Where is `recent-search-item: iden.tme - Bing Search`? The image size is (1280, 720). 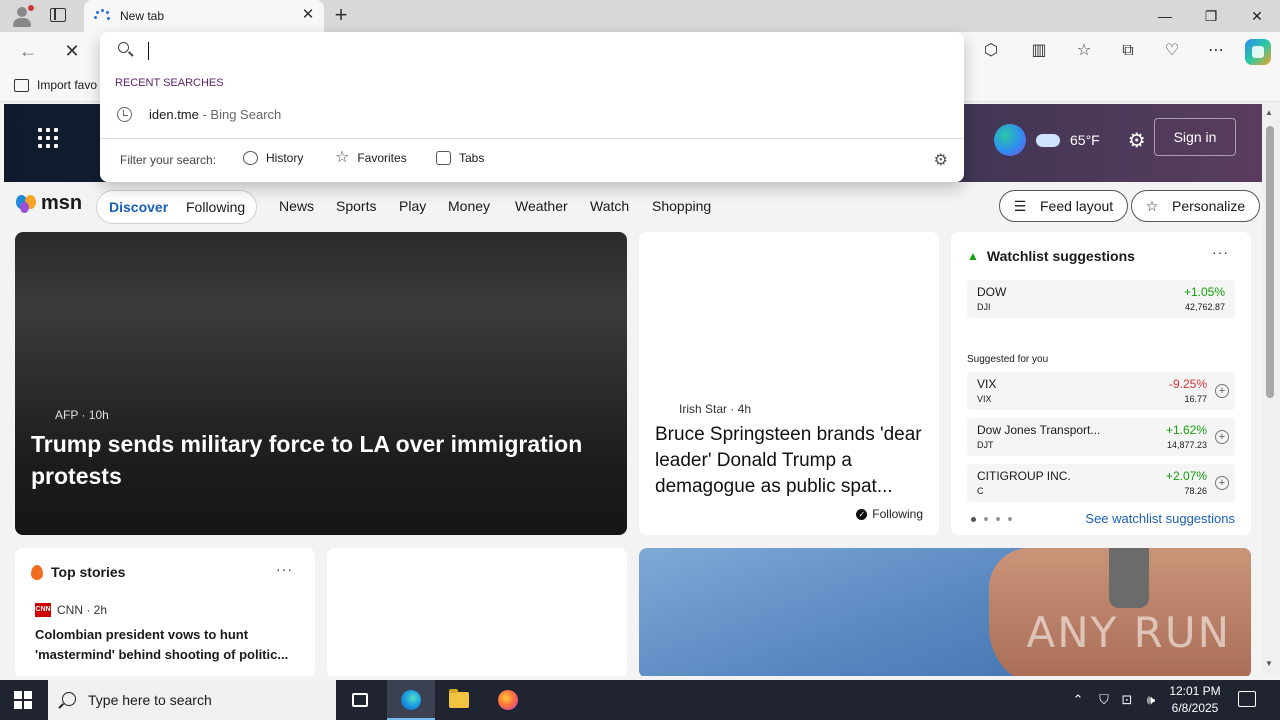 recent-search-item: iden.tme - Bing Search is located at coordinates (532, 115).